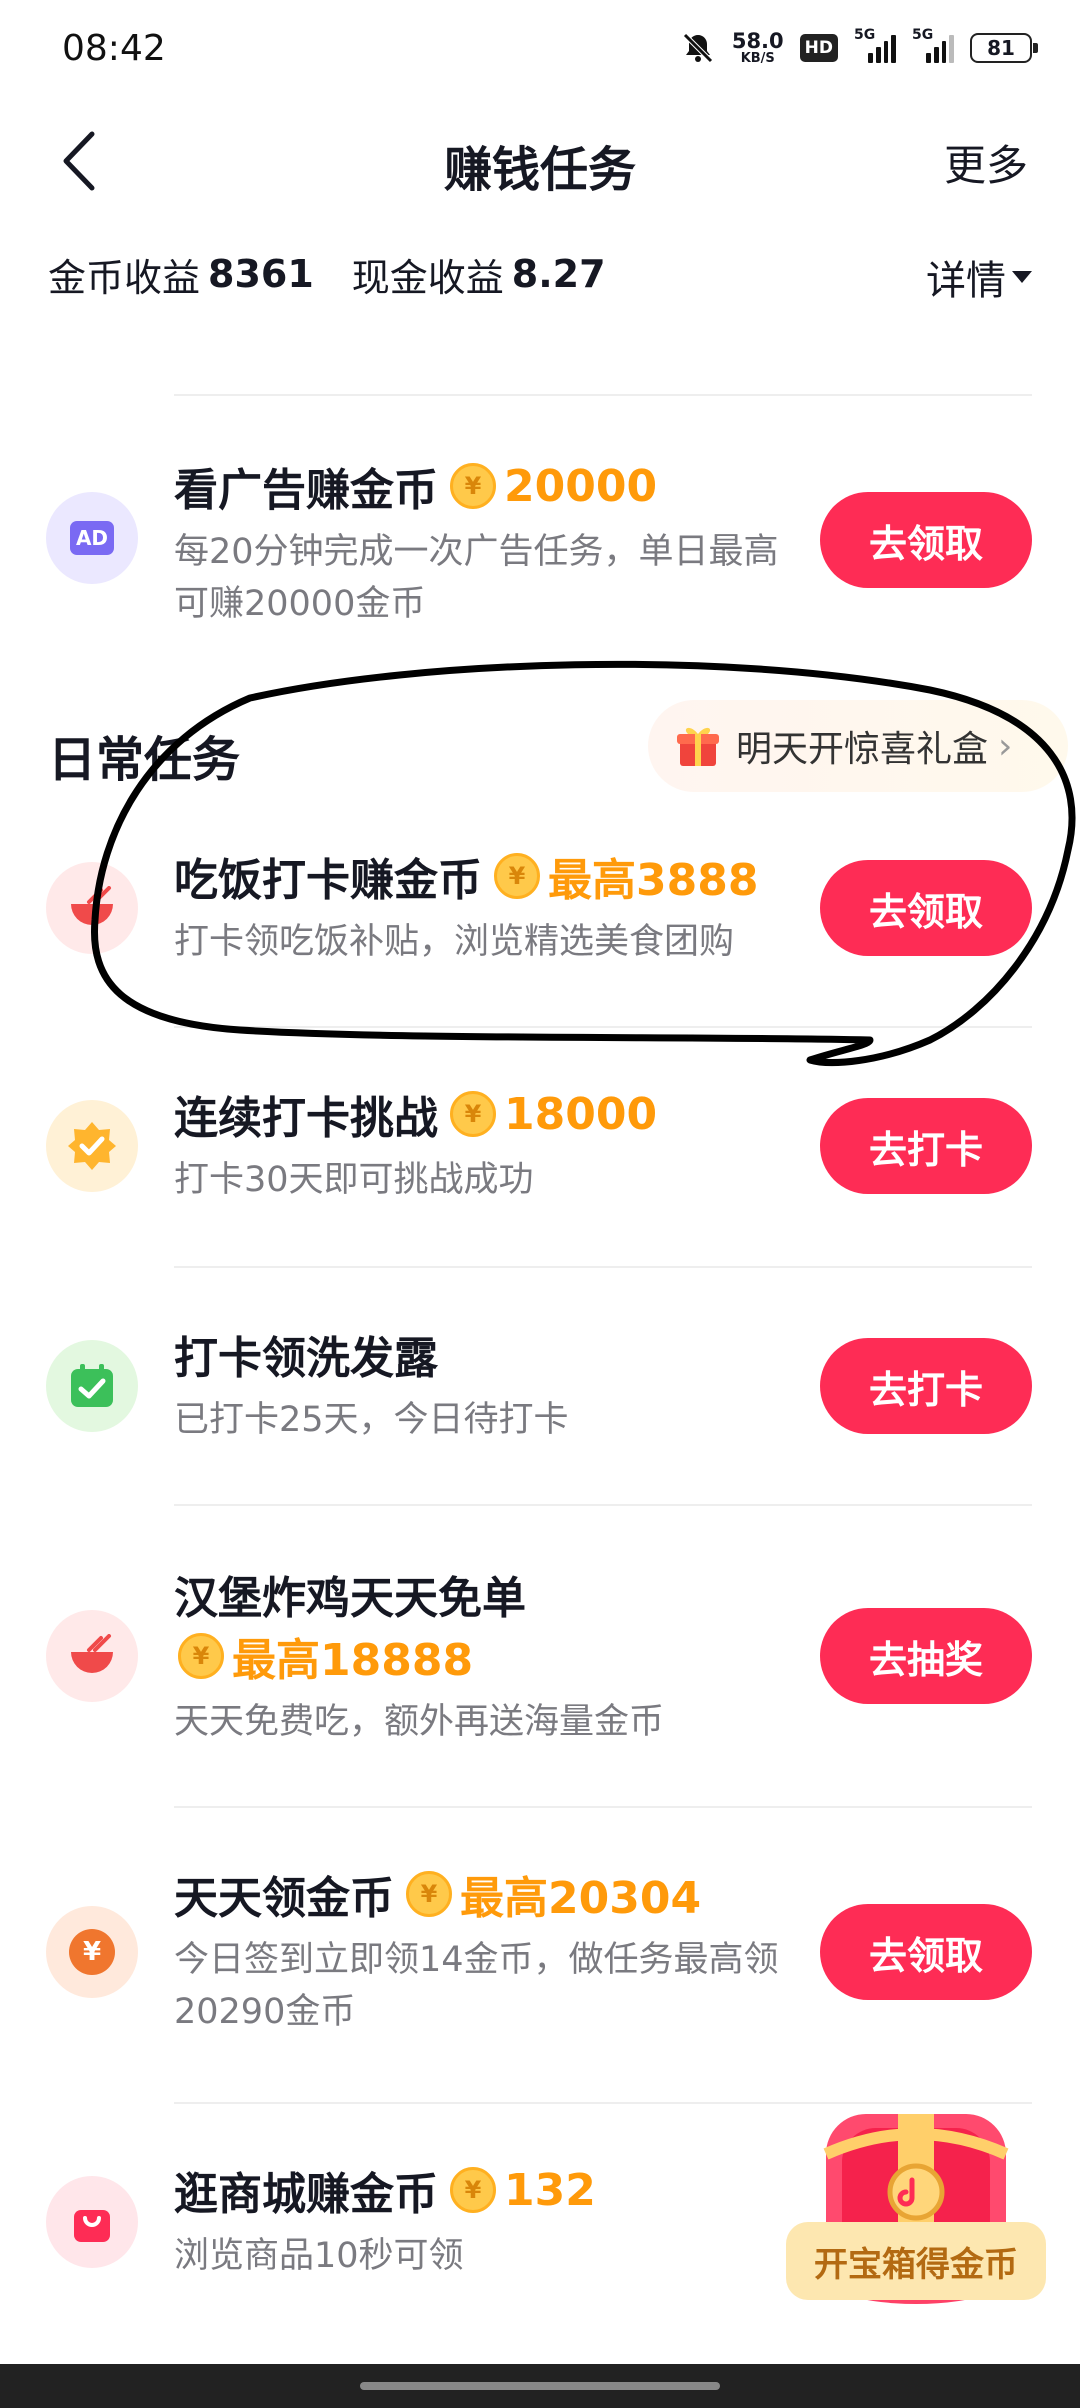 The width and height of the screenshot is (1080, 2408). I want to click on task-desc: 天天免费吃，额外再送海量金币, so click(419, 1722).